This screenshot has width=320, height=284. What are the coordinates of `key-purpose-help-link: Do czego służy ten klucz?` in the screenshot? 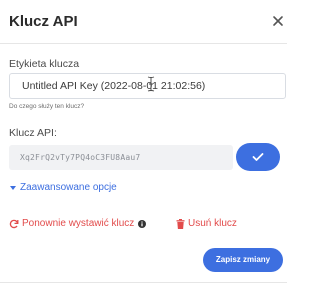 It's located at (46, 106).